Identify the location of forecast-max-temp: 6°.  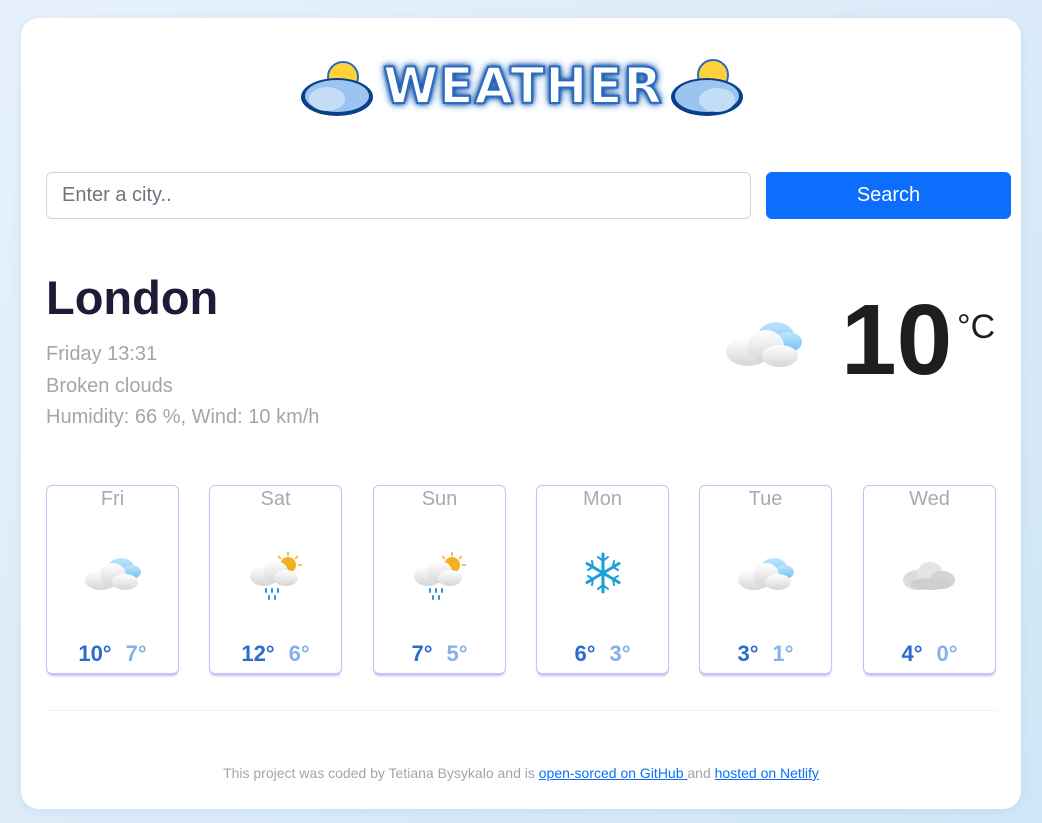
(585, 653).